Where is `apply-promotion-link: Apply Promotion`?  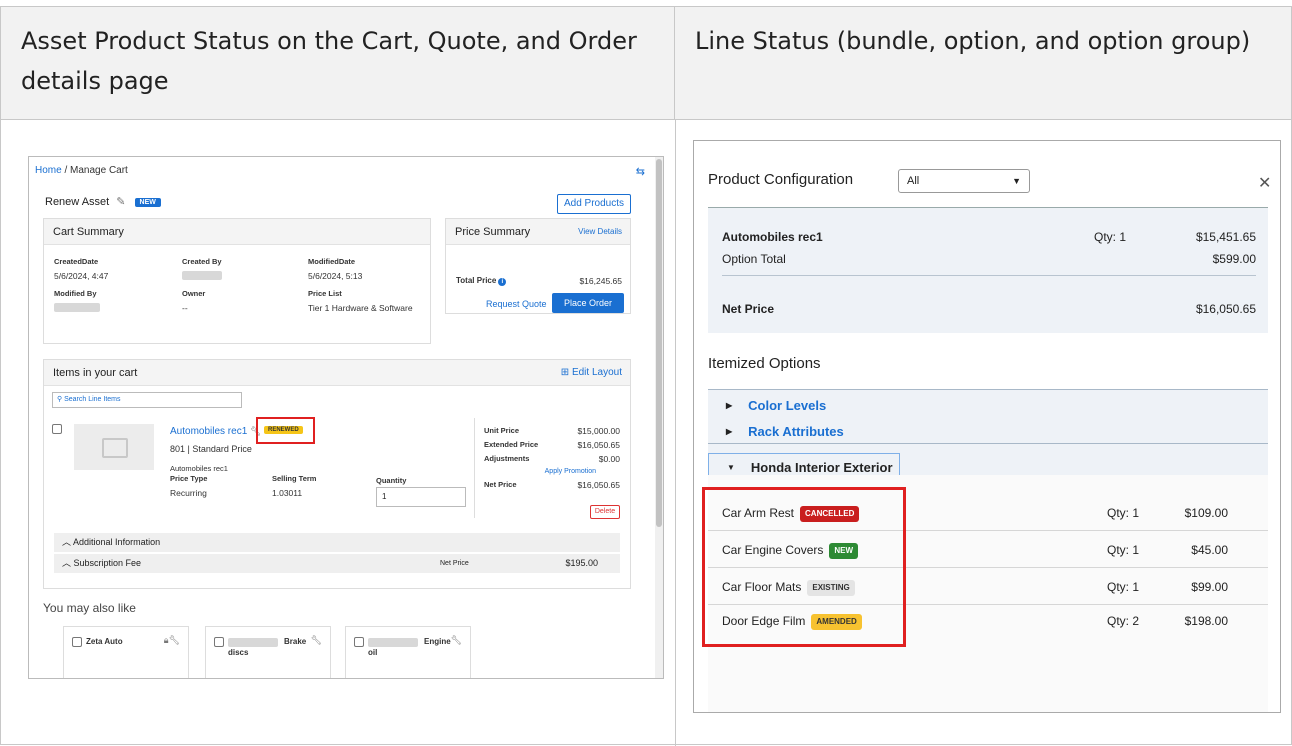 apply-promotion-link: Apply Promotion is located at coordinates (570, 471).